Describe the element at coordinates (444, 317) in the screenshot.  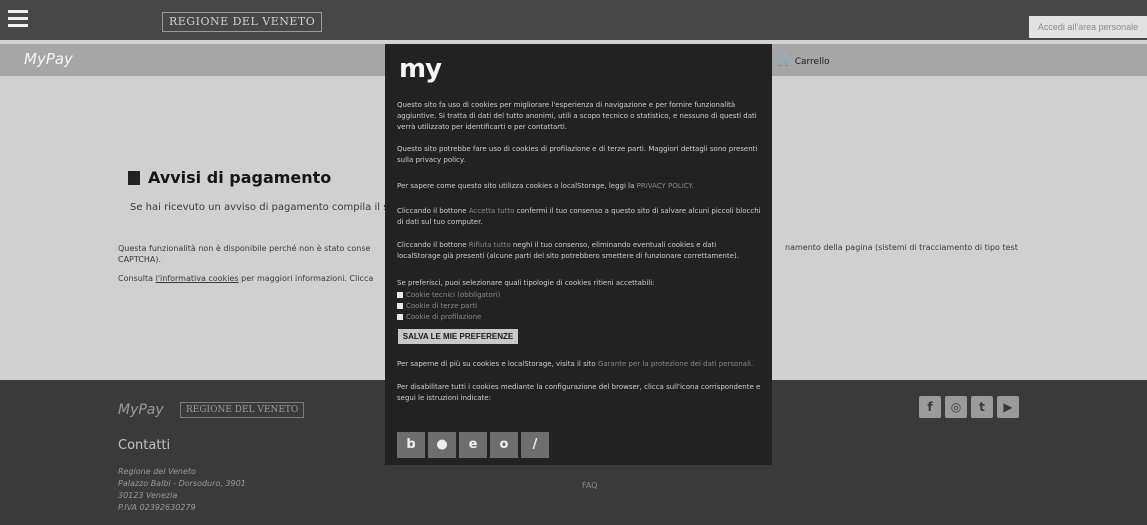
I see `cookie-option-label: Cookie di profilazione` at that location.